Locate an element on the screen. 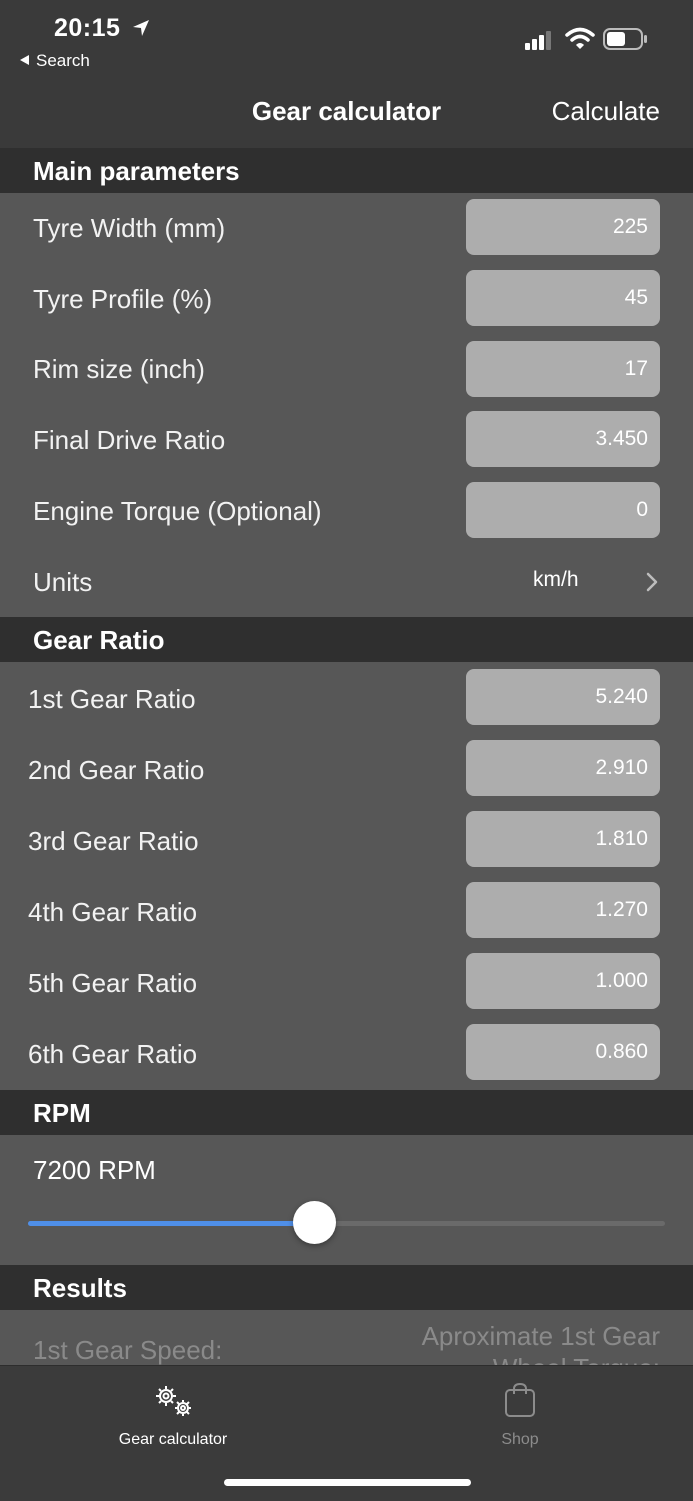 This screenshot has height=1501, width=693. gear-1-label: 1st Gear Ratio is located at coordinates (112, 699).